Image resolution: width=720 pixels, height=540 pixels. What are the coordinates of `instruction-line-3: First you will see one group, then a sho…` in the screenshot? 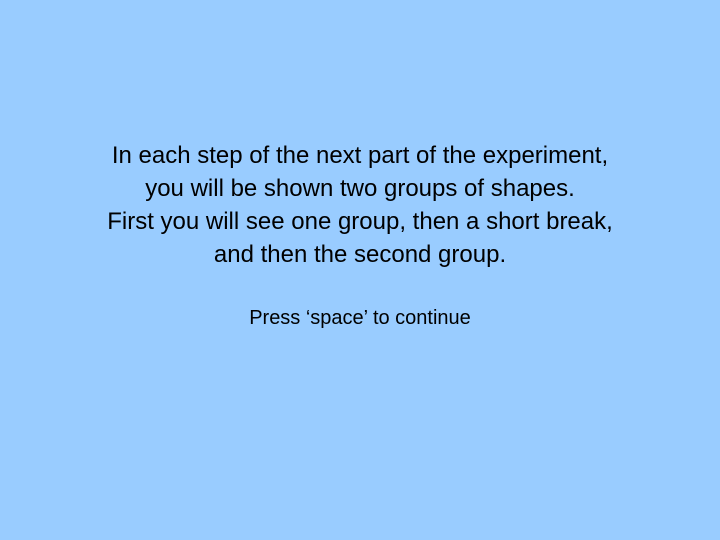 It's located at (360, 221).